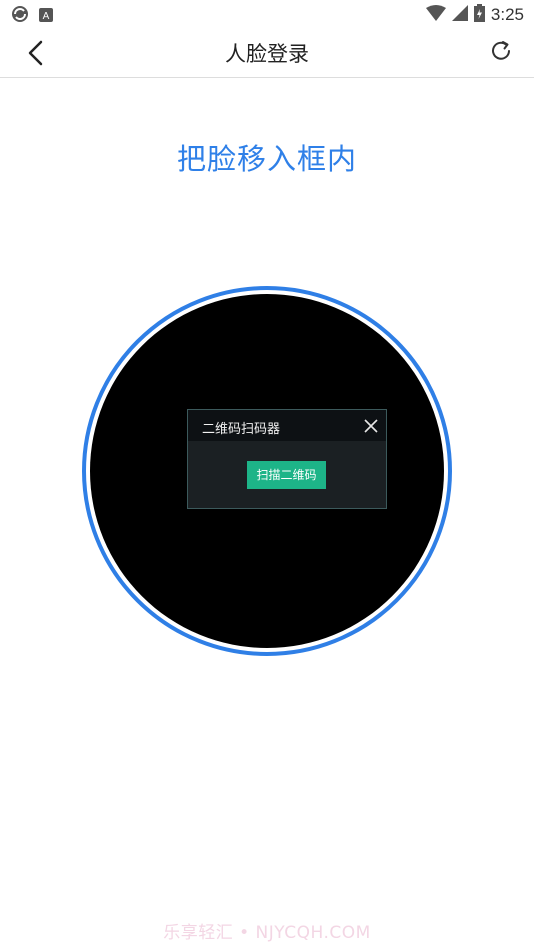 This screenshot has height=950, width=534. I want to click on refresh-icon, so click(501, 50).